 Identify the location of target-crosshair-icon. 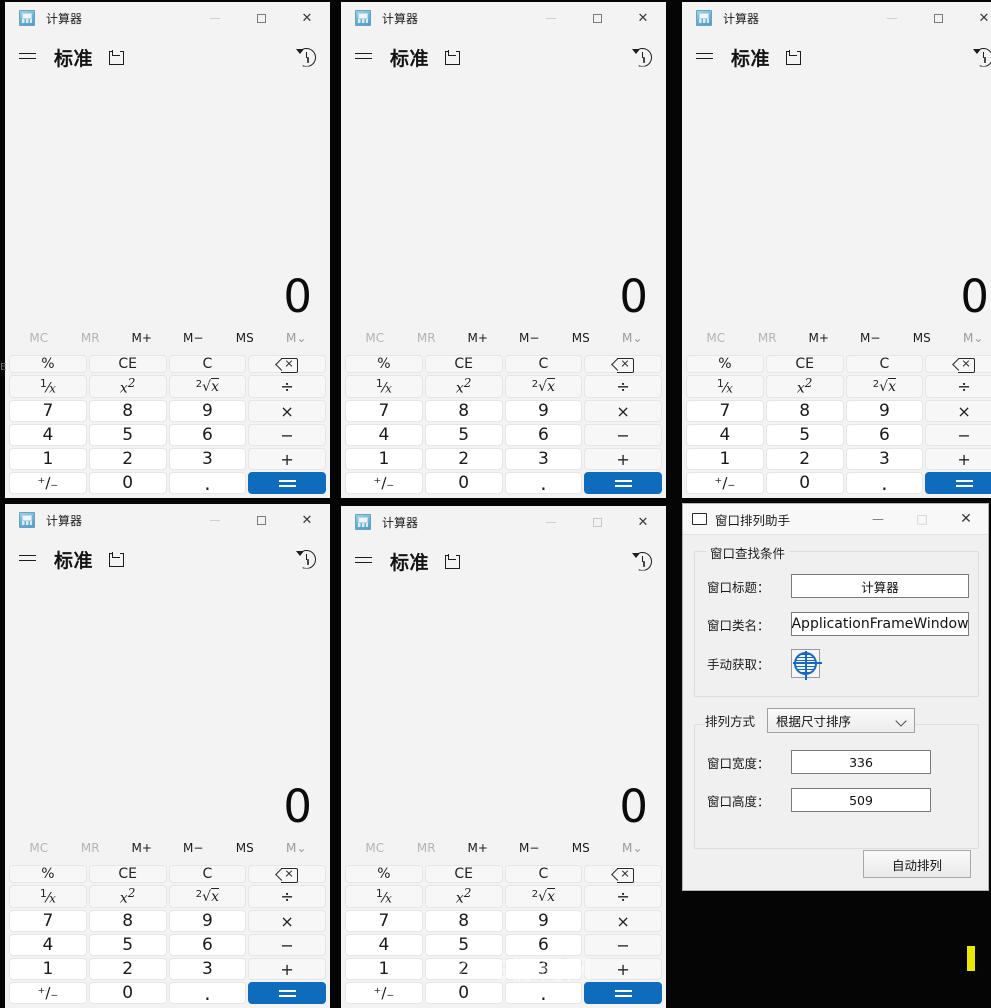
(805, 663).